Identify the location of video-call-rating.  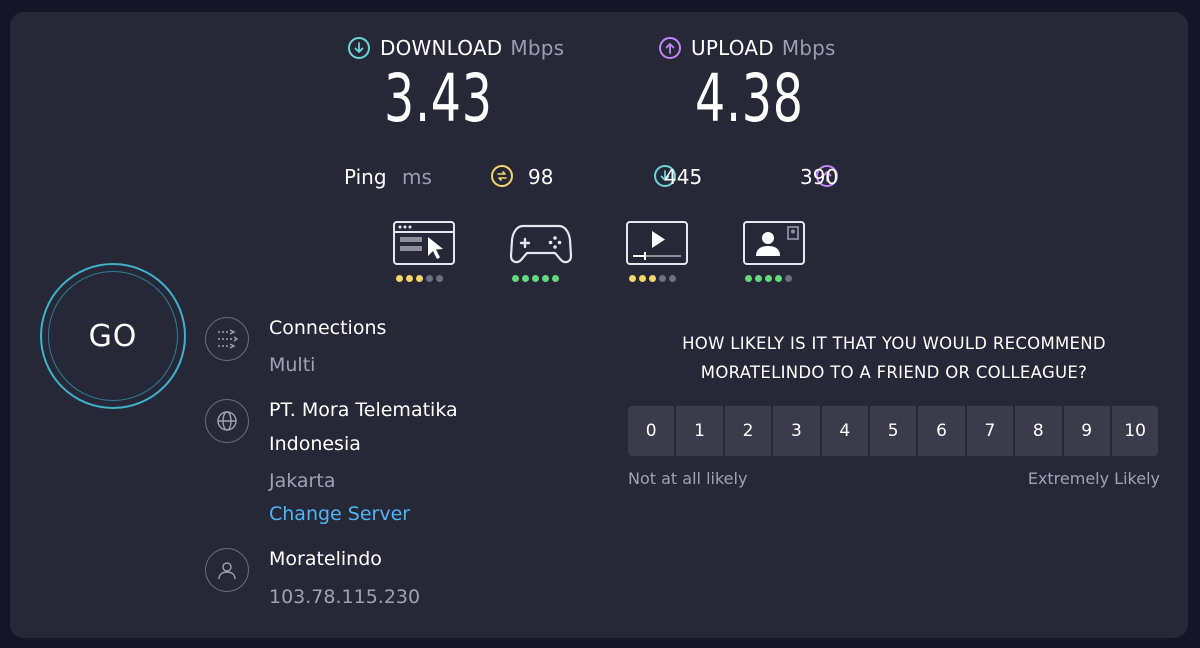
(768, 278).